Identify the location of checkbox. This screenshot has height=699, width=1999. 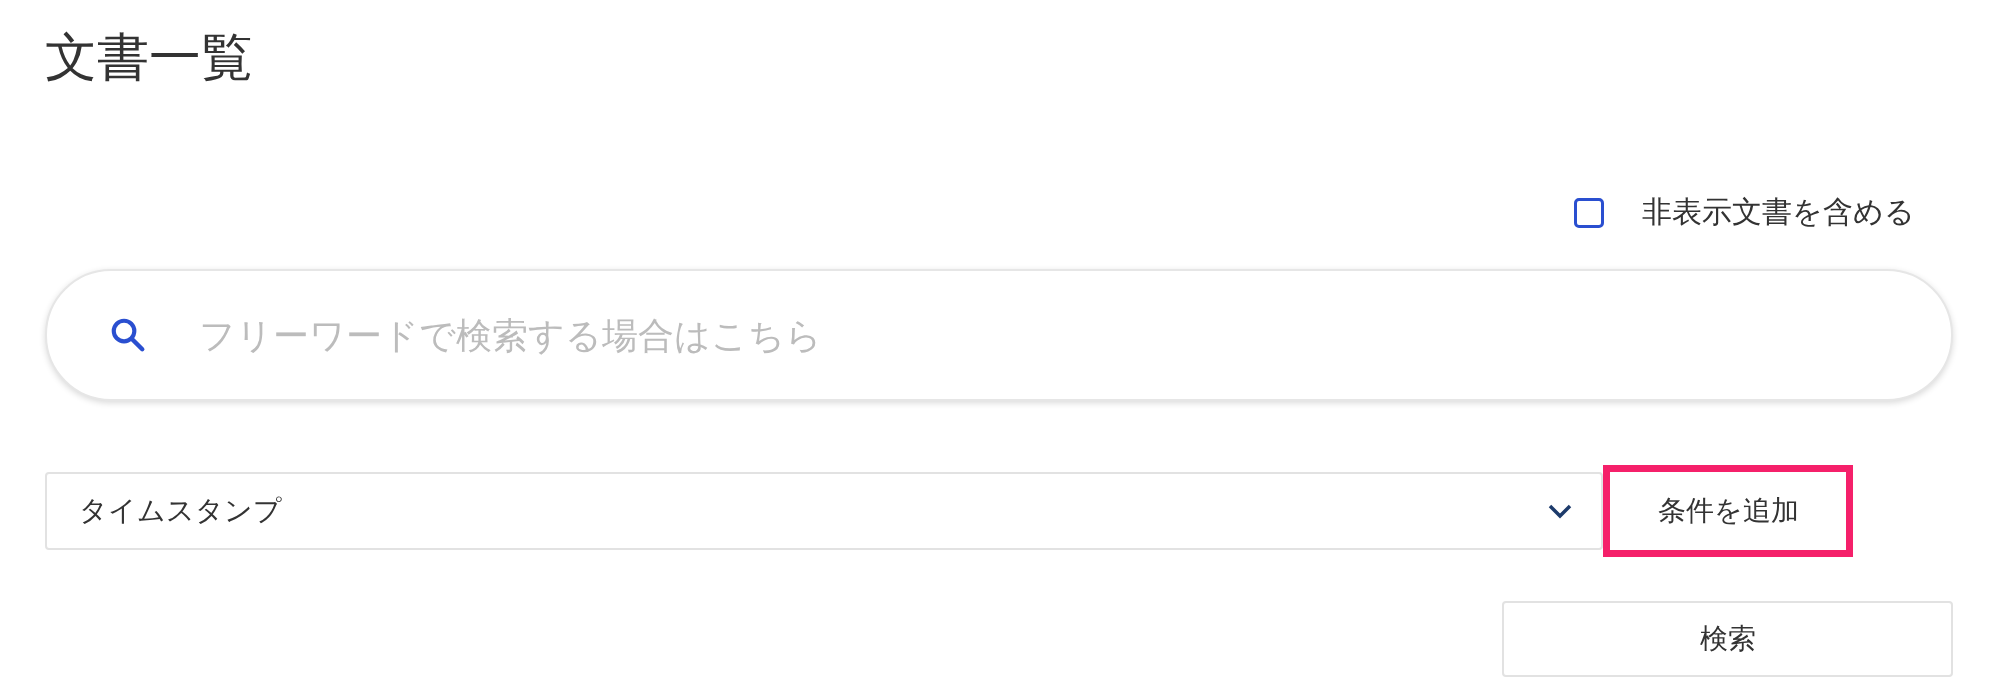
(1589, 212).